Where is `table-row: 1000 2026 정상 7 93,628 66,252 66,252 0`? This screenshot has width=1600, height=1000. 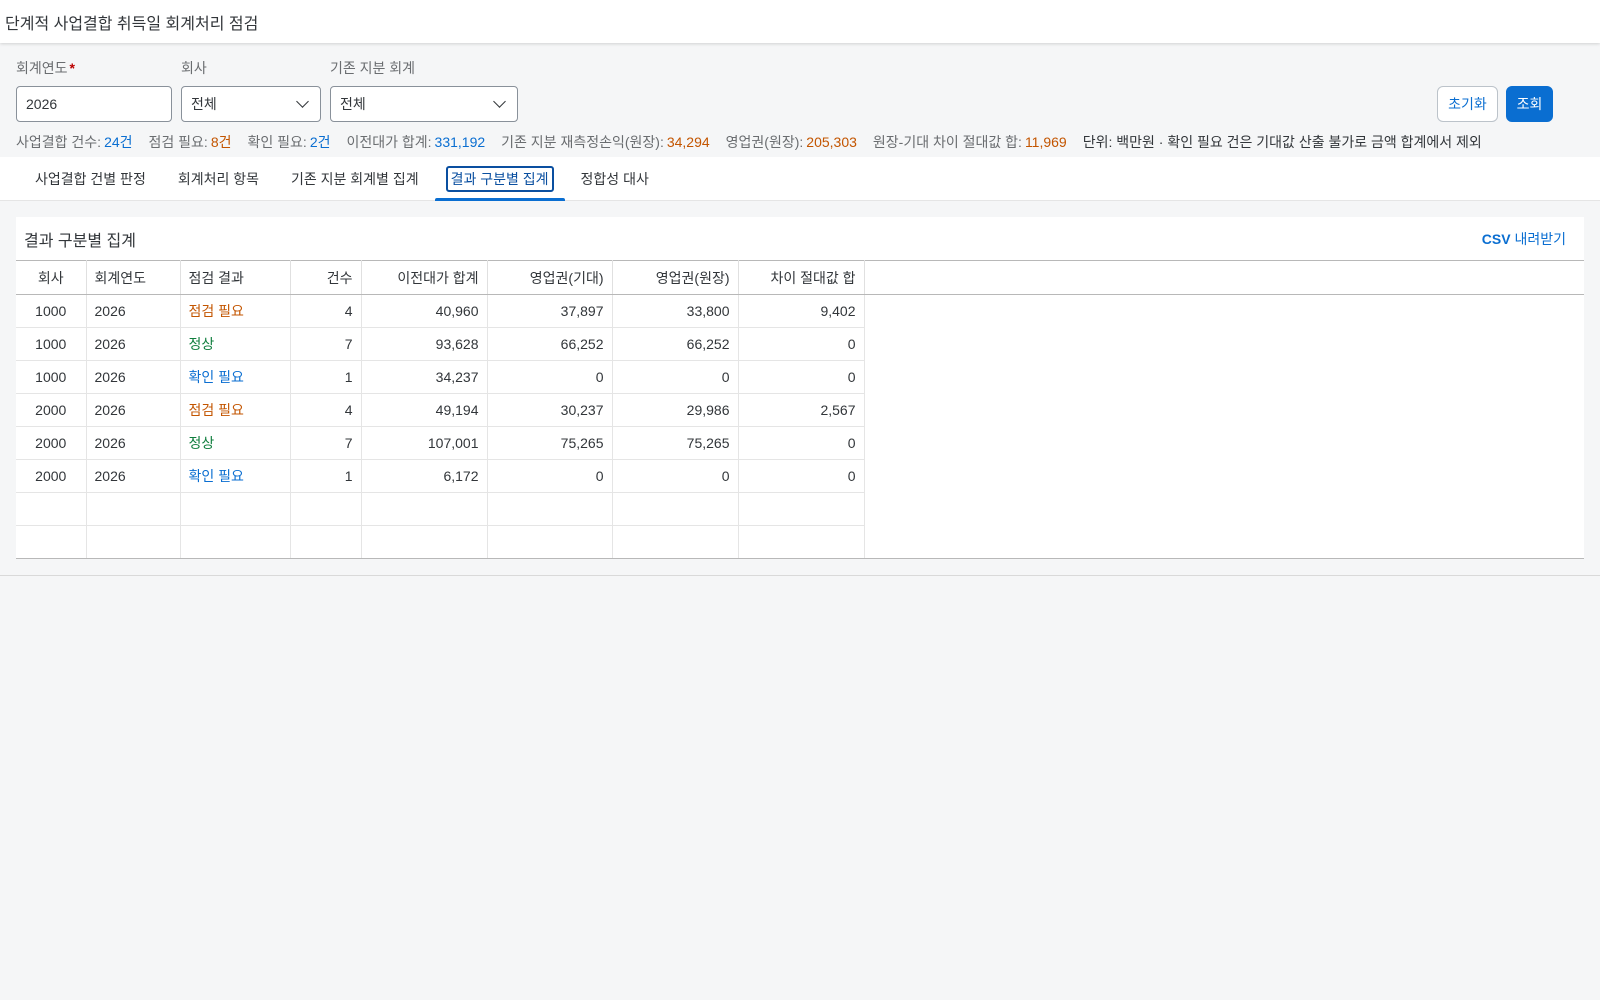
table-row: 1000 2026 정상 7 93,628 66,252 66,252 0 is located at coordinates (800, 344).